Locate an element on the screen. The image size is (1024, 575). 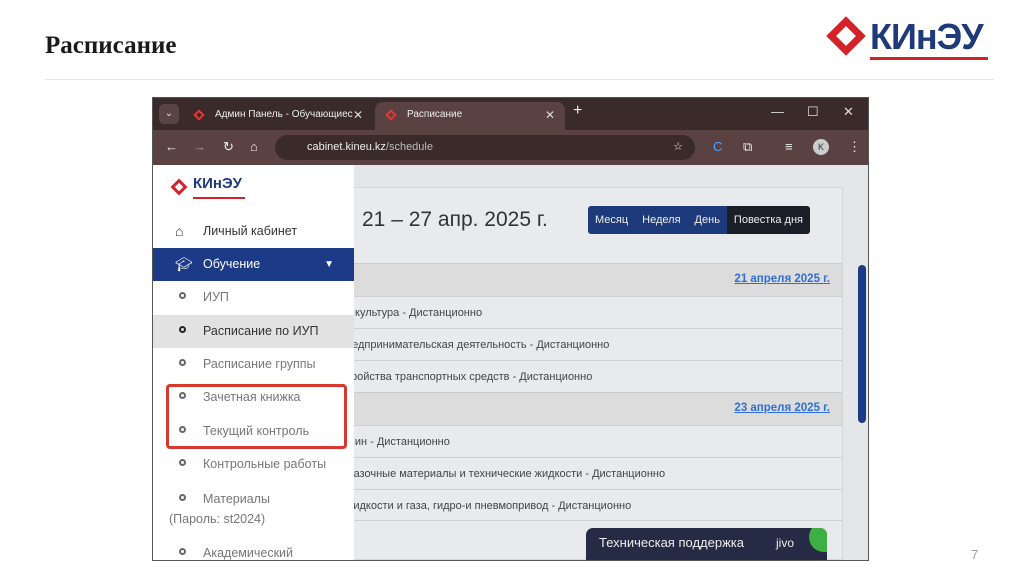
view-week-button: Неделя is located at coordinates (661, 220).